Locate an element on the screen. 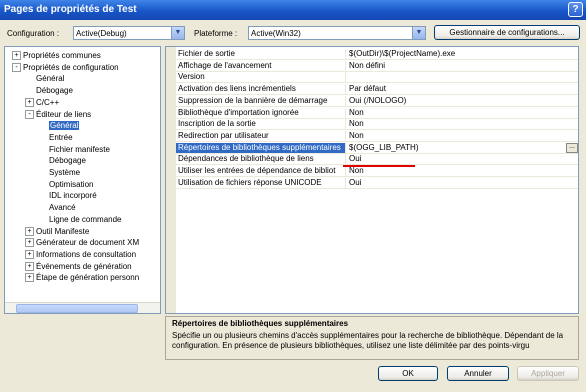  tree-item: + Outil Manifeste is located at coordinates (57, 231).